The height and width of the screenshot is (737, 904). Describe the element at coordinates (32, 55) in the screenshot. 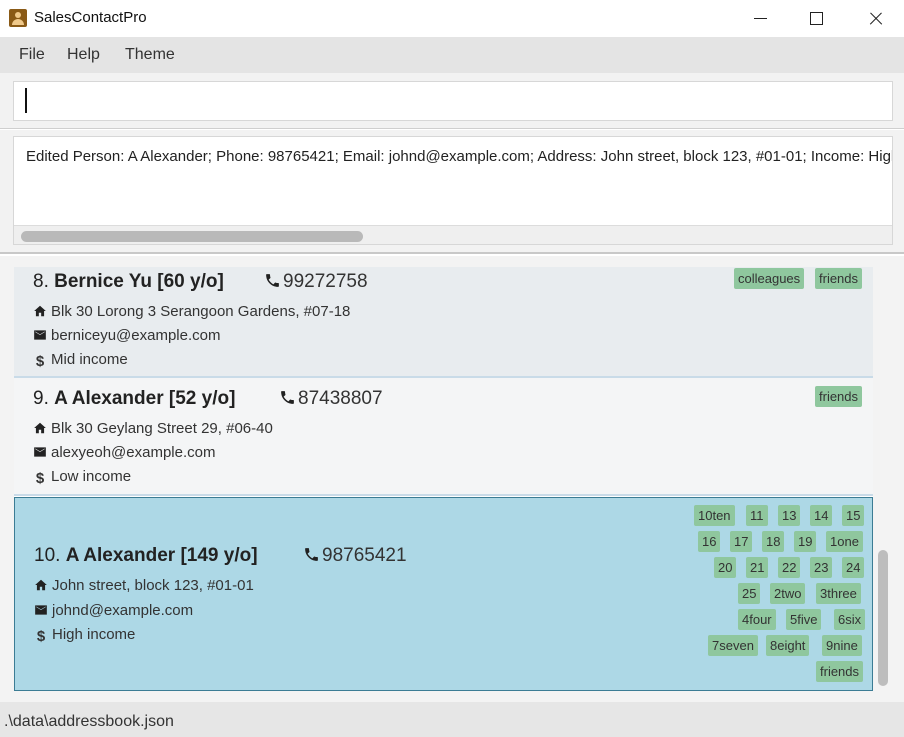

I see `menu-file: File` at that location.